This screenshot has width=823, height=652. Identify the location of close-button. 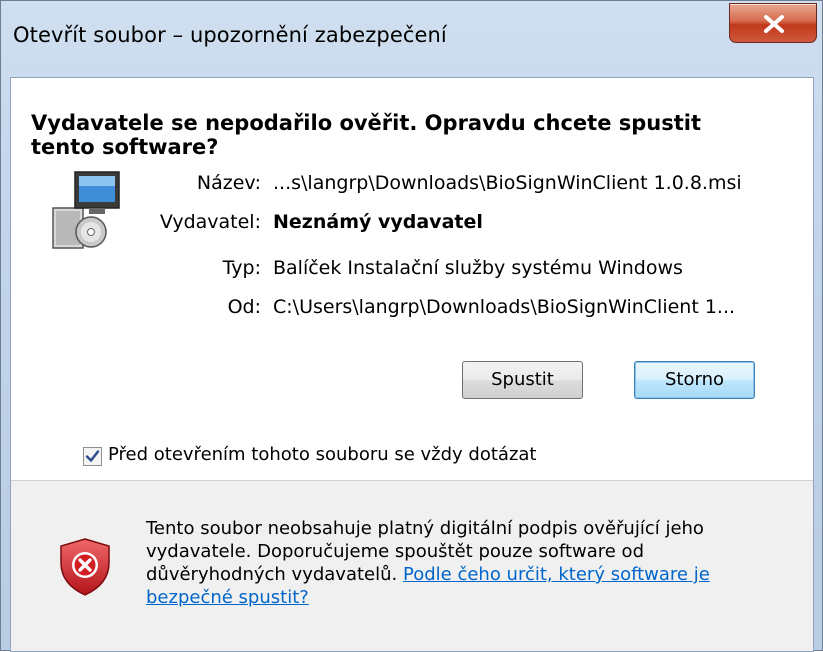
(773, 23).